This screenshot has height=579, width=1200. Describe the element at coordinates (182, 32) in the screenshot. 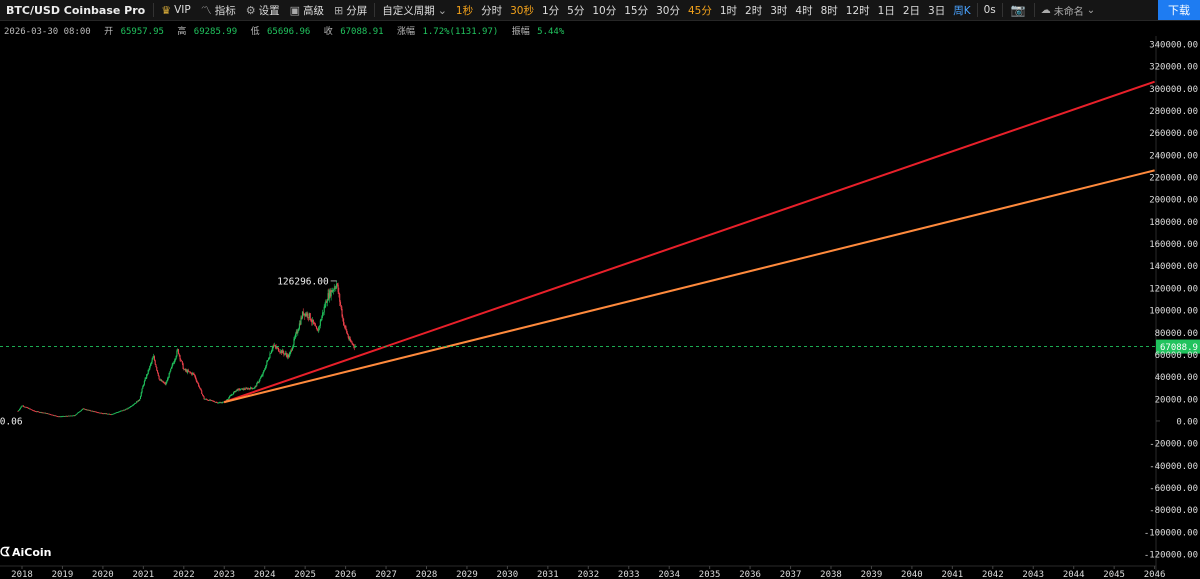

I see `high-label: 高` at that location.